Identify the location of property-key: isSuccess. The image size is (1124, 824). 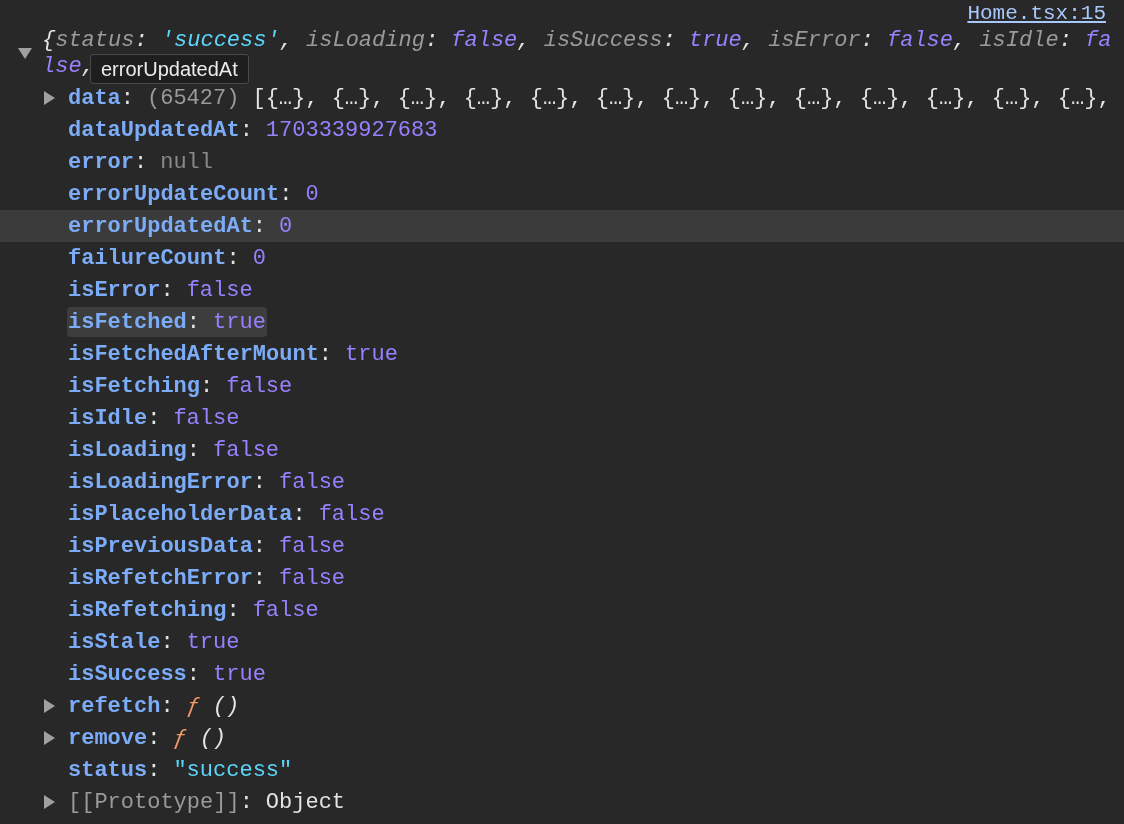
(127, 674).